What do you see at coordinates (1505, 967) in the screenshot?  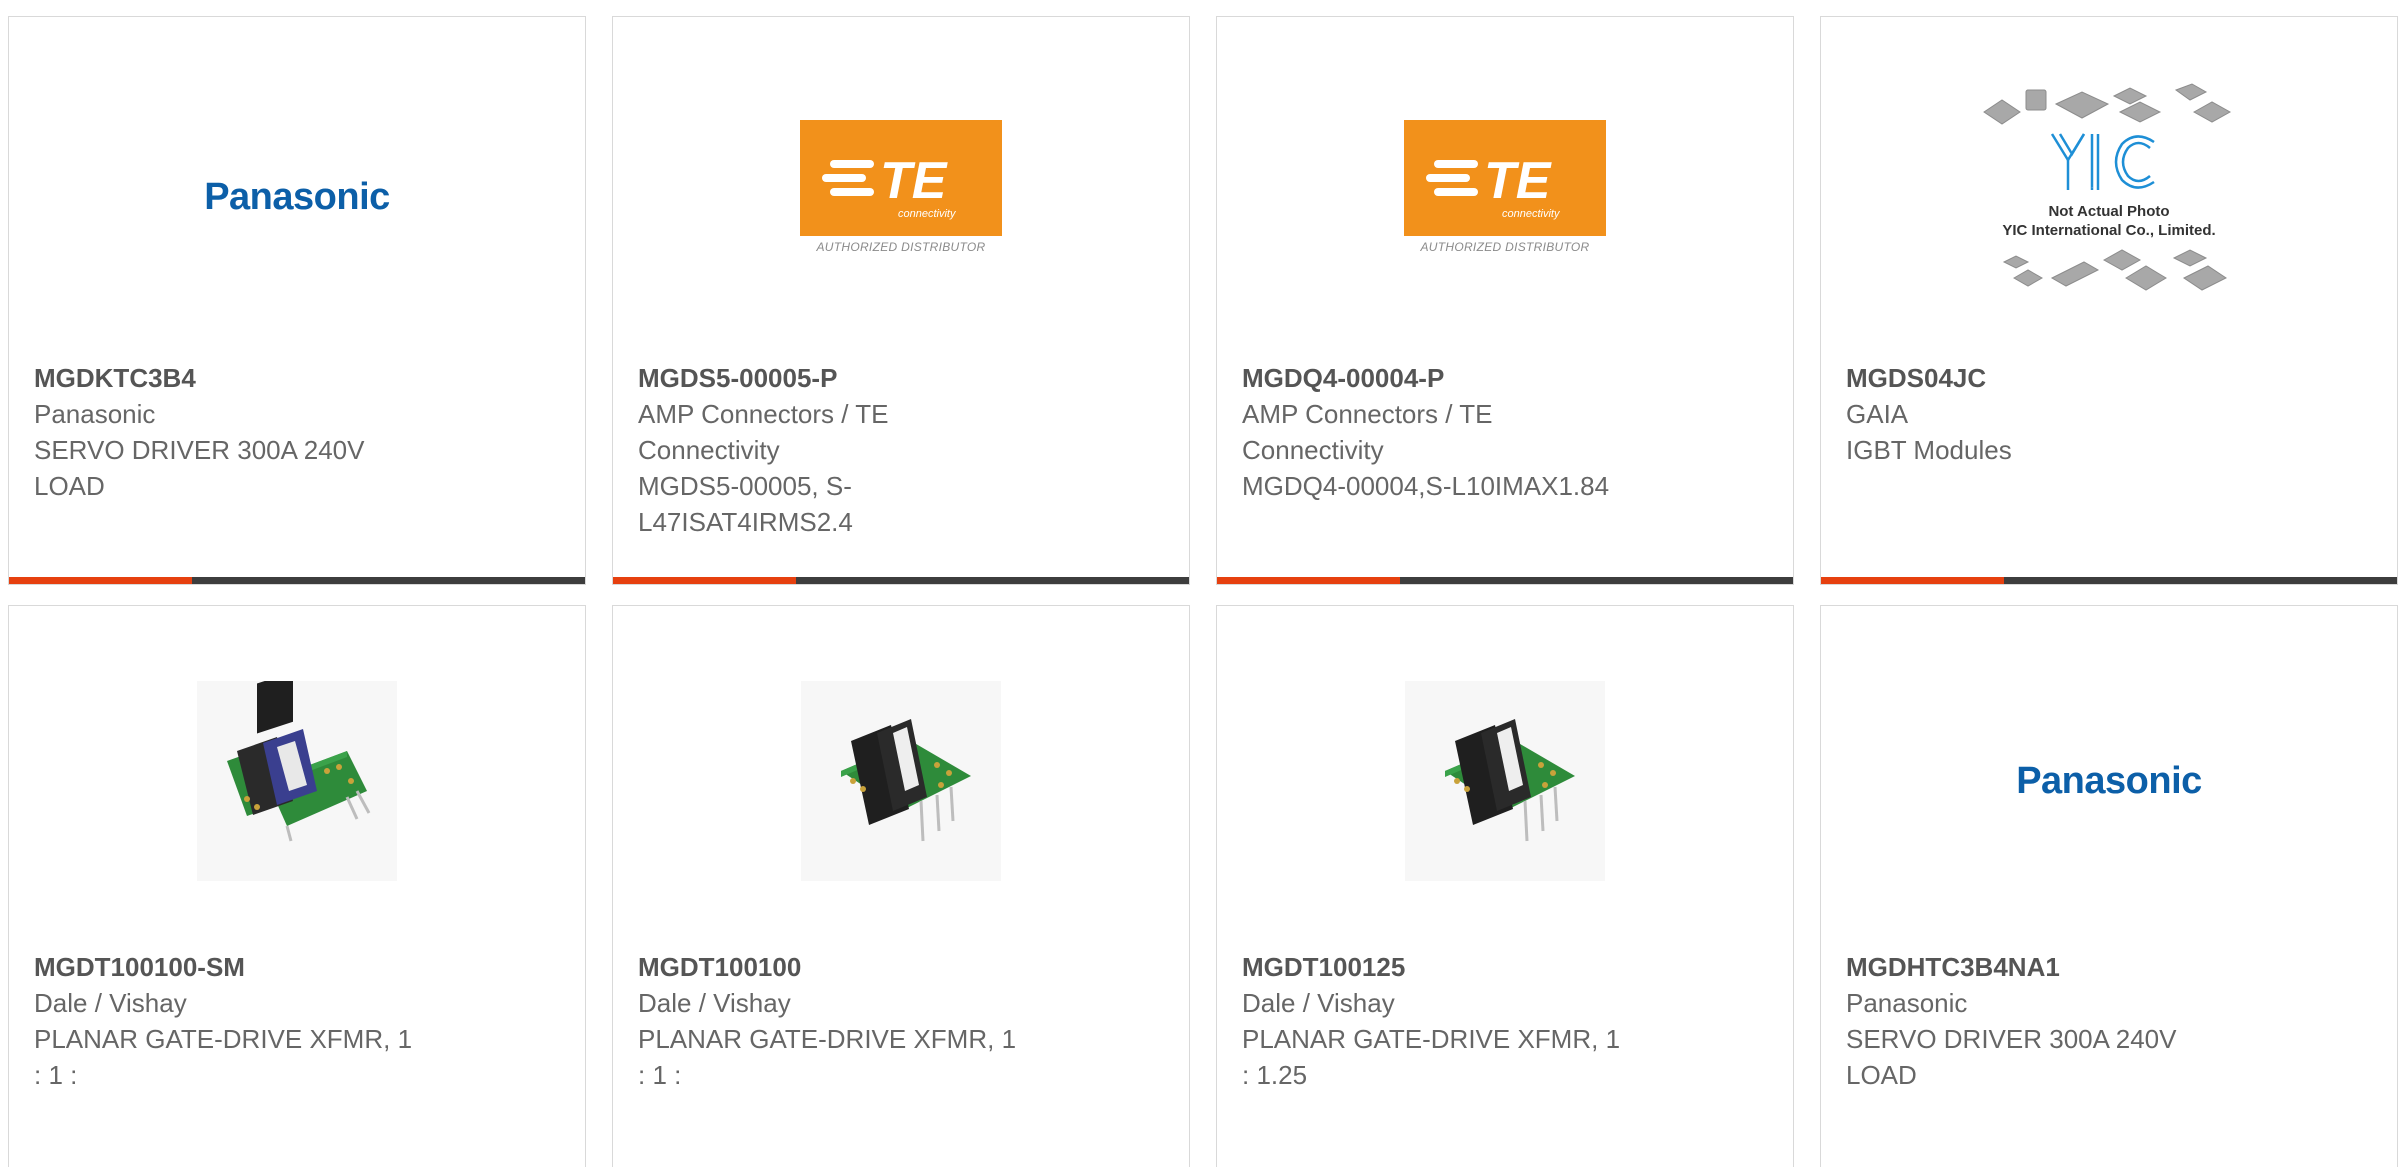 I see `part-number: MGDT100125` at bounding box center [1505, 967].